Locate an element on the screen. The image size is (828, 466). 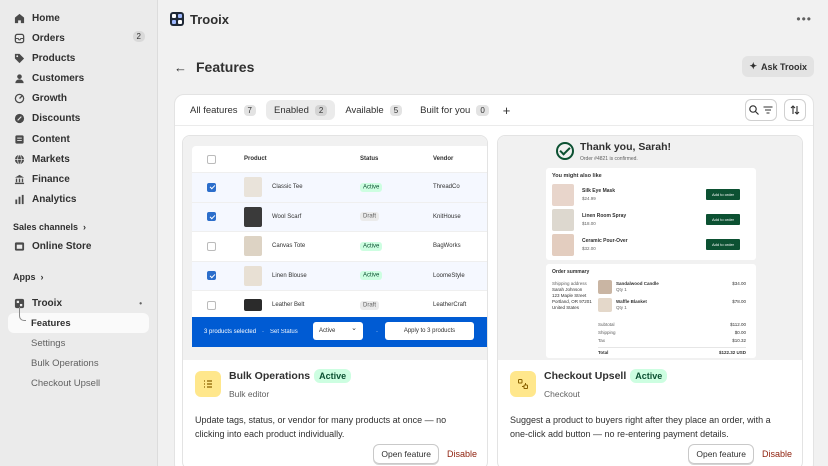
tab-built-for-you: Built for you 0 is located at coordinates (454, 110).